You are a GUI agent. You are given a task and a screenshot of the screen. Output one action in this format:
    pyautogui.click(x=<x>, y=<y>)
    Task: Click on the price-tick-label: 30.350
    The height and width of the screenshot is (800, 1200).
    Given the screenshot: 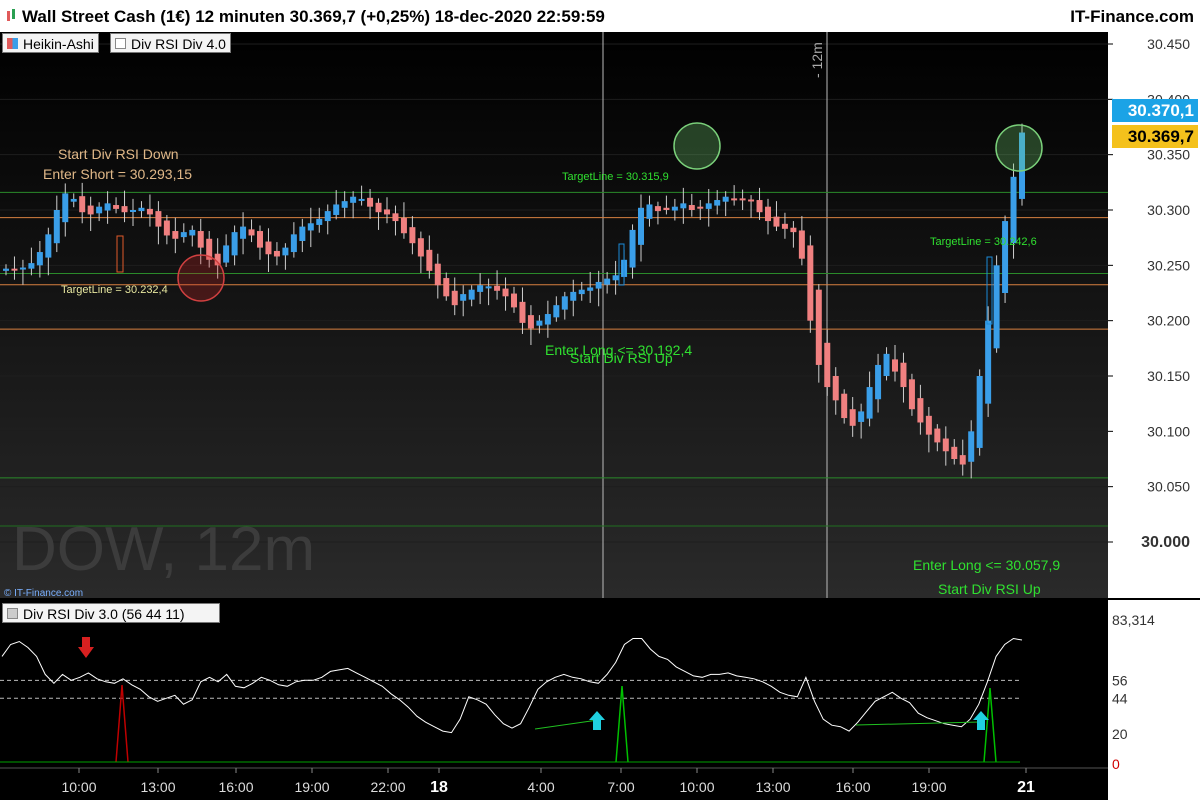 What is the action you would take?
    pyautogui.click(x=1168, y=155)
    